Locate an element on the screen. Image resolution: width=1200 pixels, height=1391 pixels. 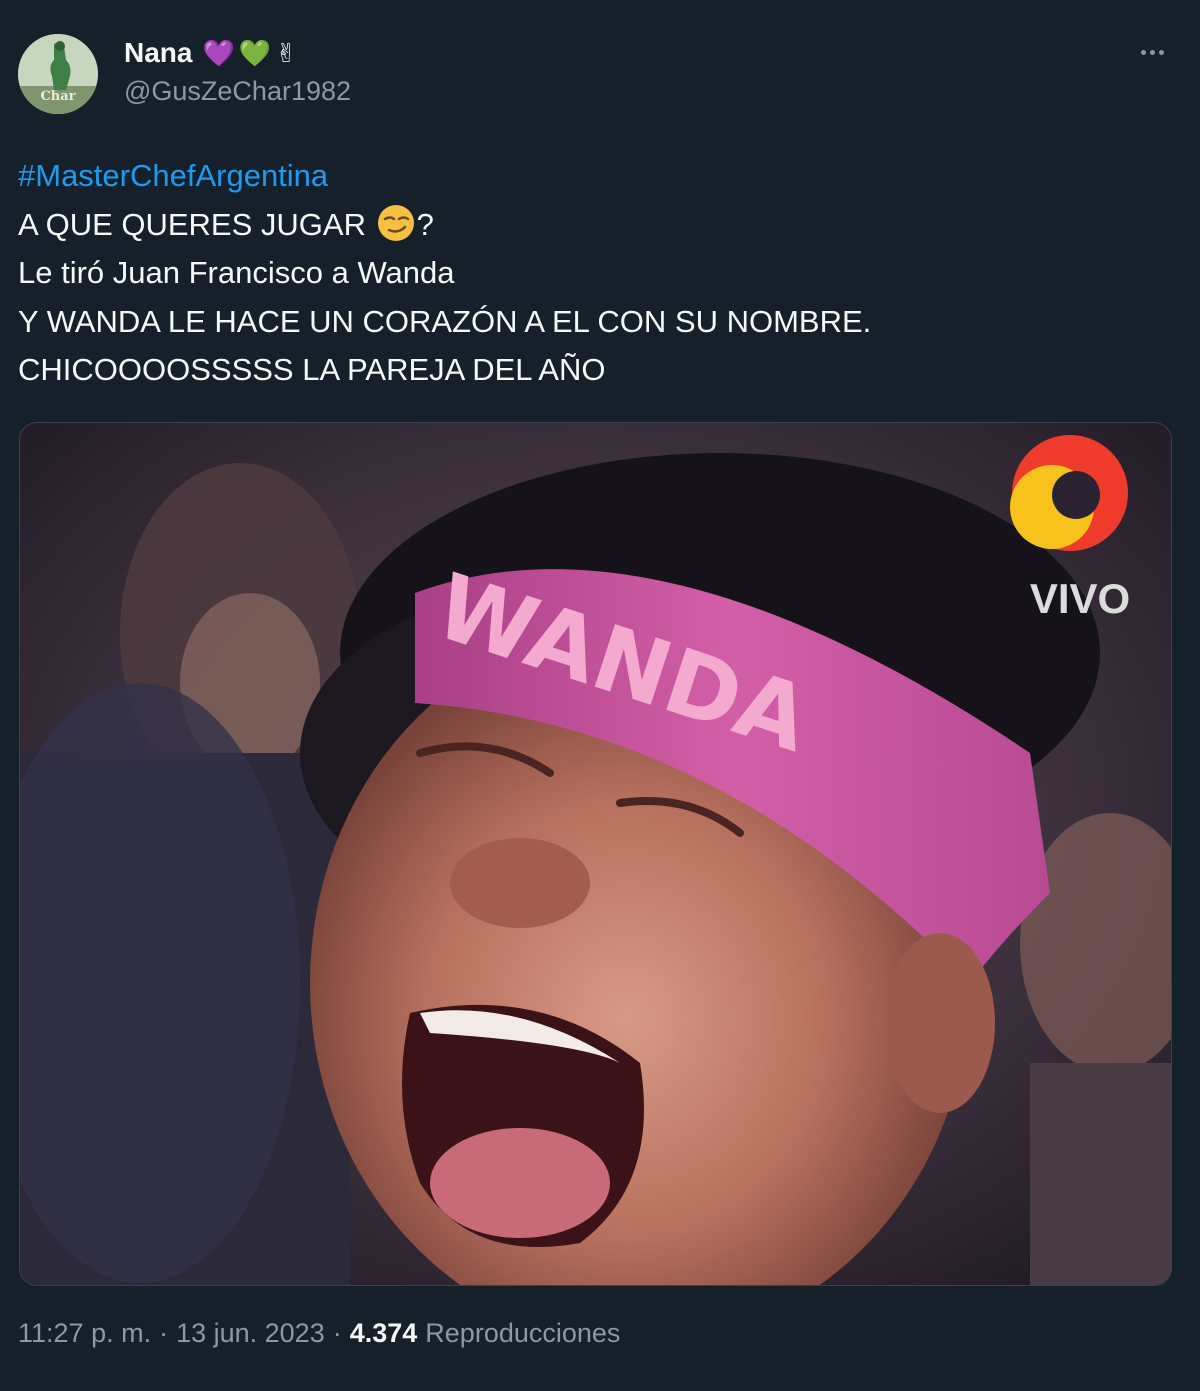
views-label: Reproducciones is located at coordinates (522, 1333).